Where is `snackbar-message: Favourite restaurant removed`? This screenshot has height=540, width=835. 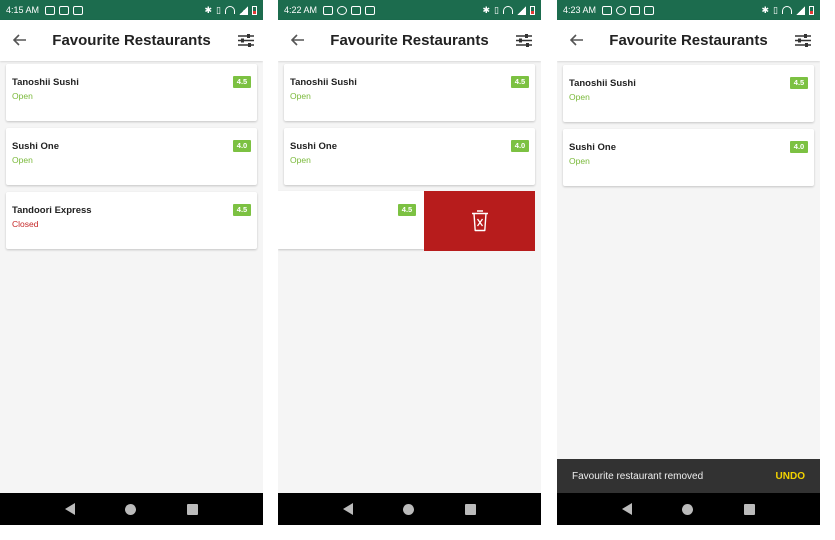 snackbar-message: Favourite restaurant removed is located at coordinates (638, 476).